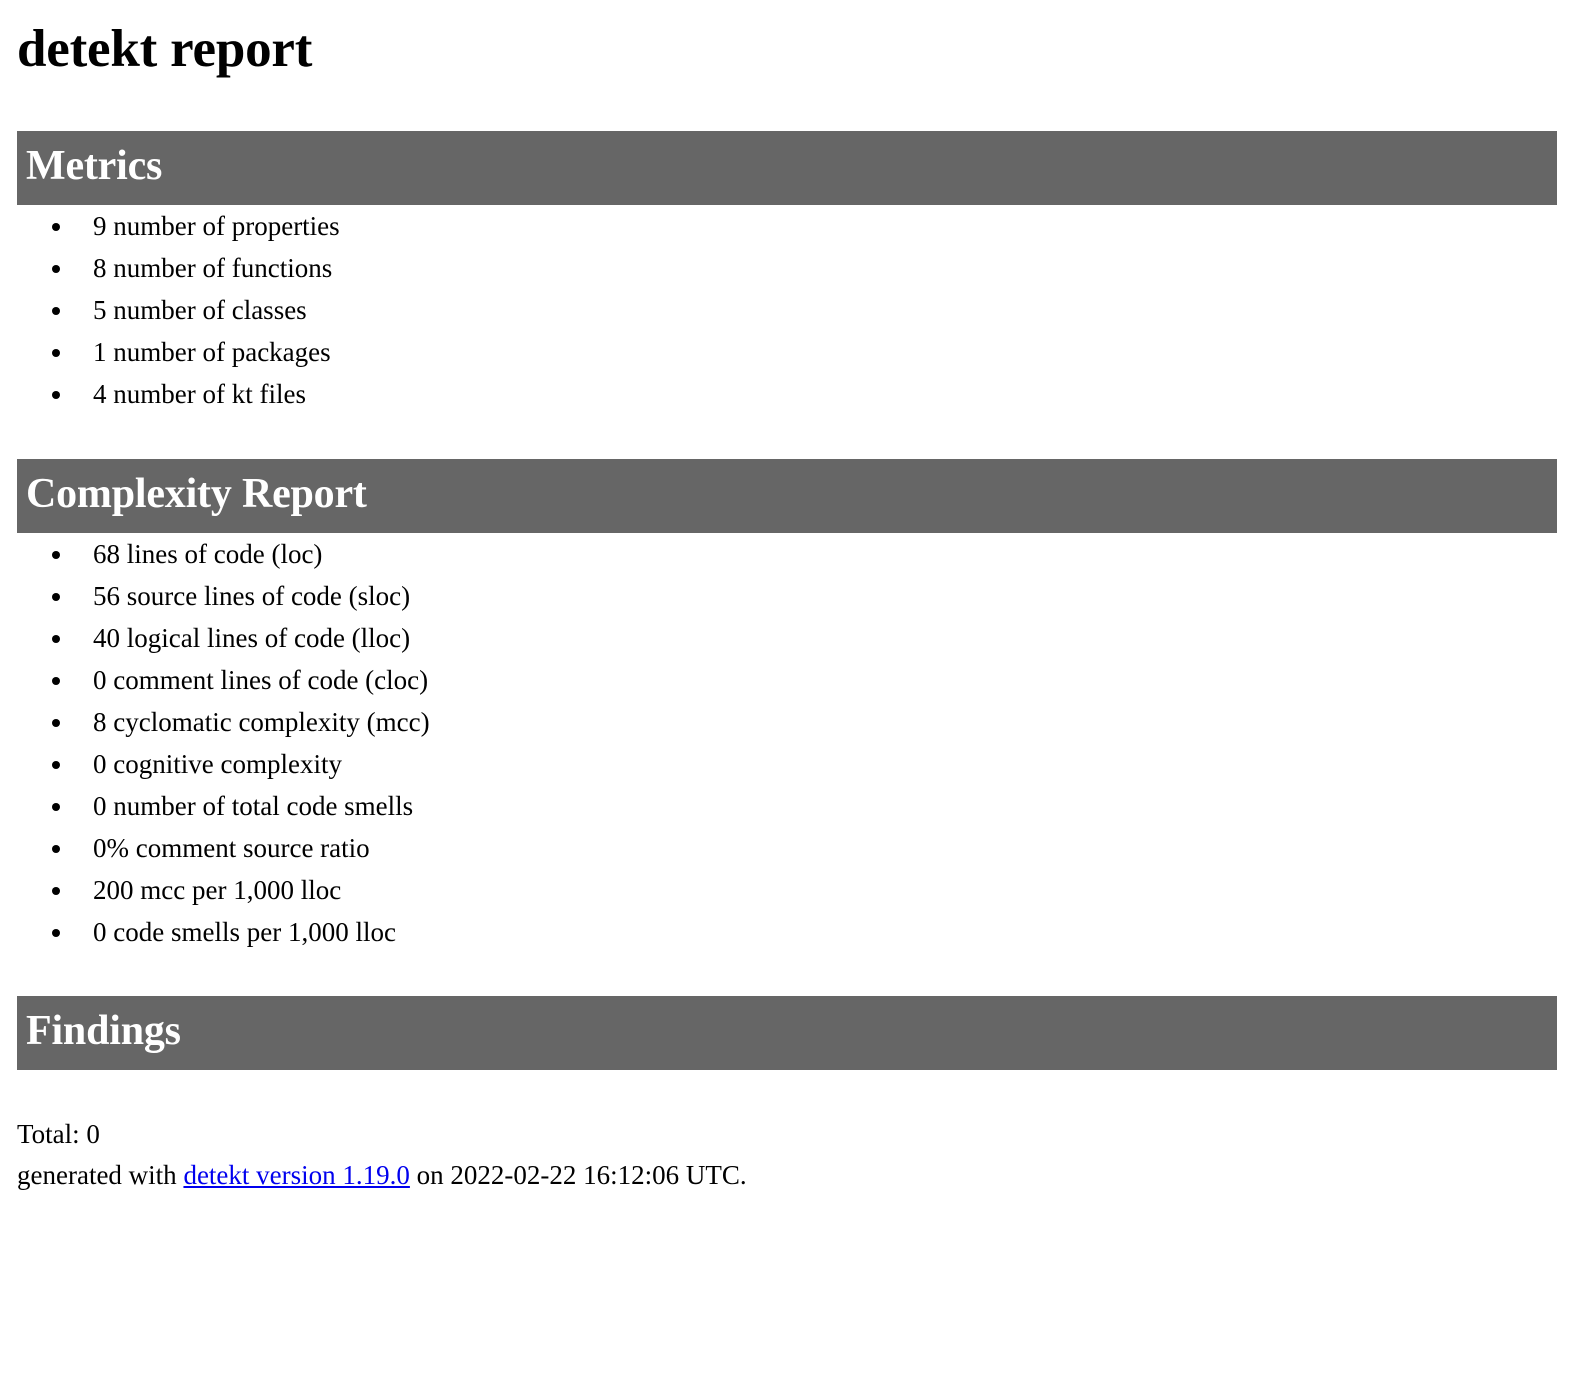 Image resolution: width=1574 pixels, height=1380 pixels. Describe the element at coordinates (578, 1174) in the screenshot. I see `generated-with-suffix: on 2022-02-22 16:12:06 UTC.` at that location.